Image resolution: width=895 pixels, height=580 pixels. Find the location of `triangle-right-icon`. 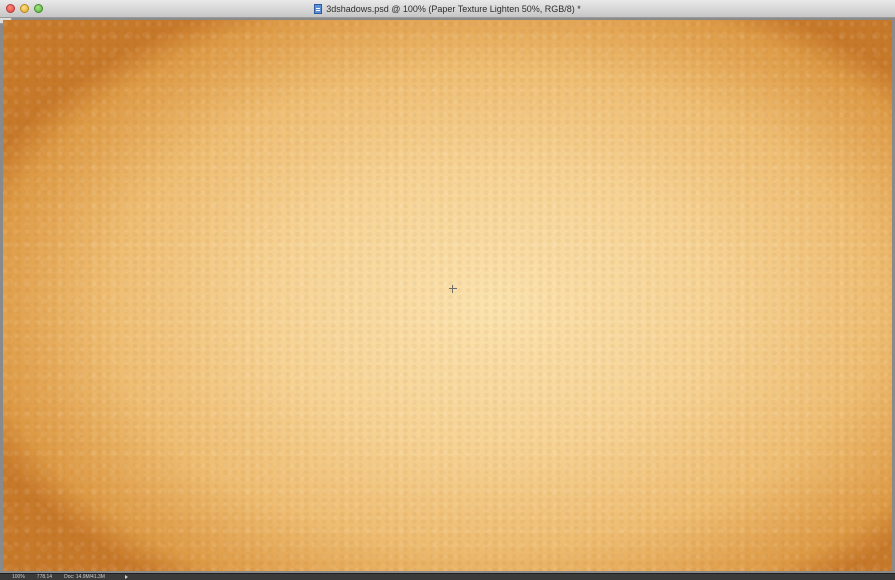

triangle-right-icon is located at coordinates (126, 577).